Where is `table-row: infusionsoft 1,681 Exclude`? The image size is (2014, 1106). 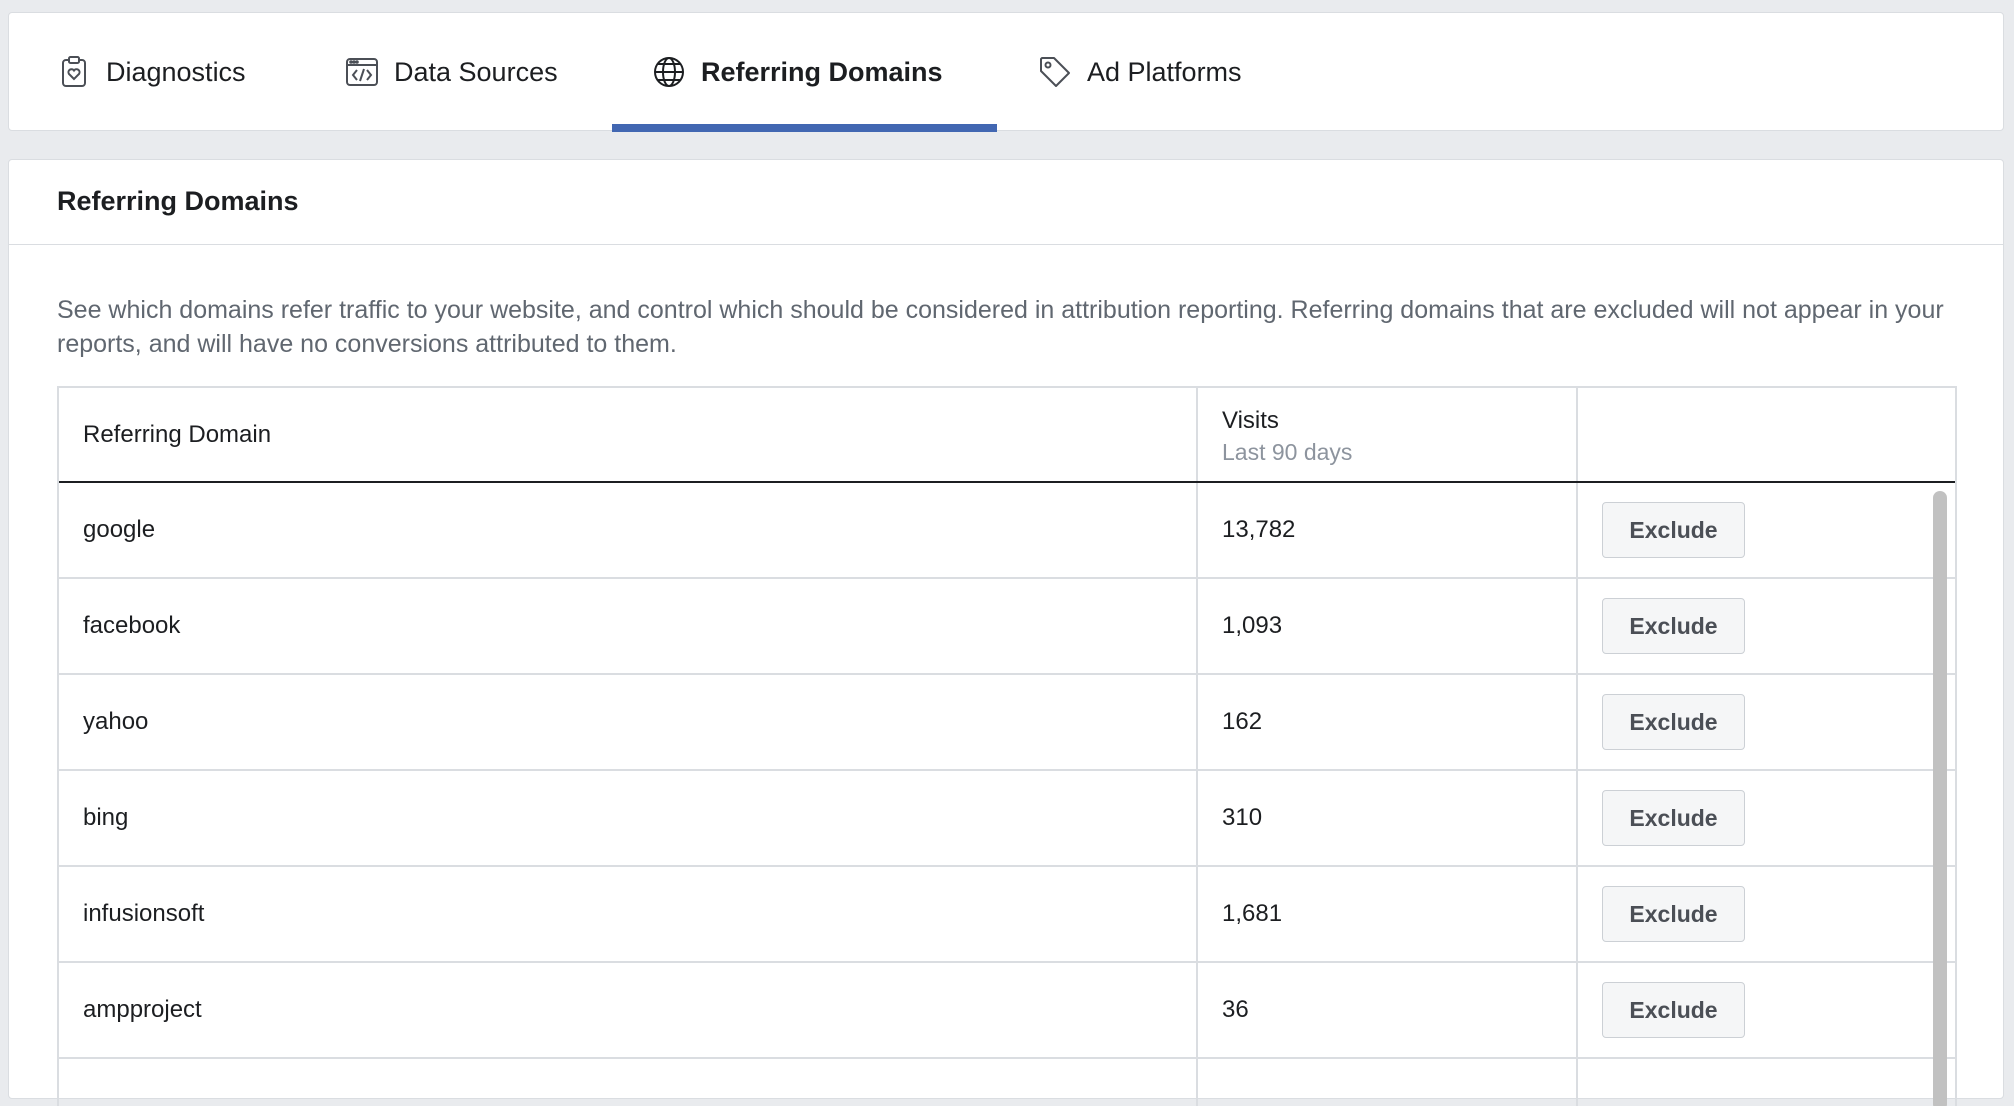
table-row: infusionsoft 1,681 Exclude is located at coordinates (1007, 915).